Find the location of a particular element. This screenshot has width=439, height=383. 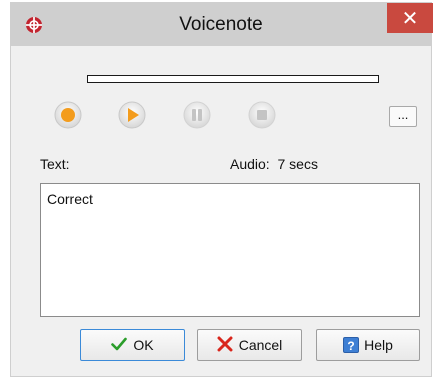

play-icon is located at coordinates (132, 115).